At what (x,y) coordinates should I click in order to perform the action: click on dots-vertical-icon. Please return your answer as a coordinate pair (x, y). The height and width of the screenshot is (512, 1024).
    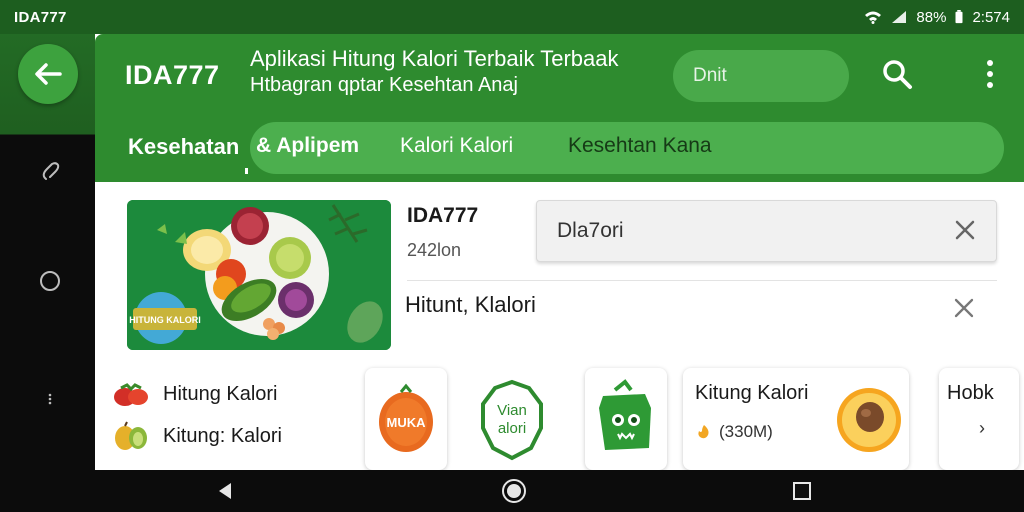
    Looking at the image, I should click on (50, 399).